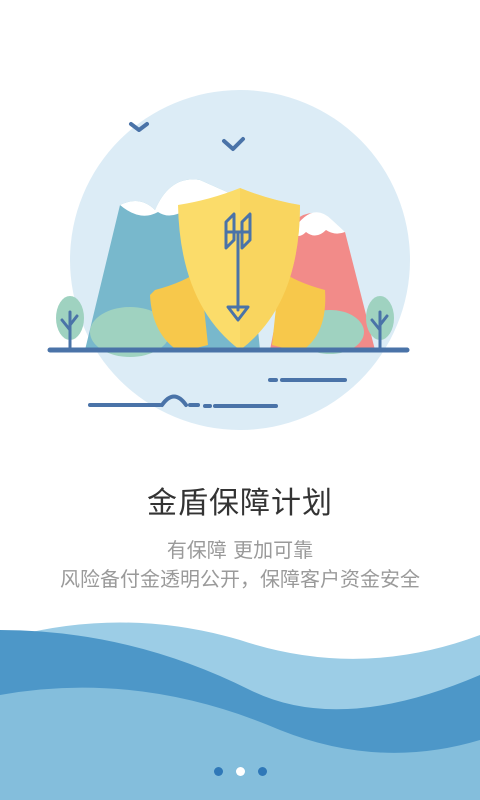 The height and width of the screenshot is (800, 480). I want to click on page-subtitle: 有保障 更加可靠, so click(240, 550).